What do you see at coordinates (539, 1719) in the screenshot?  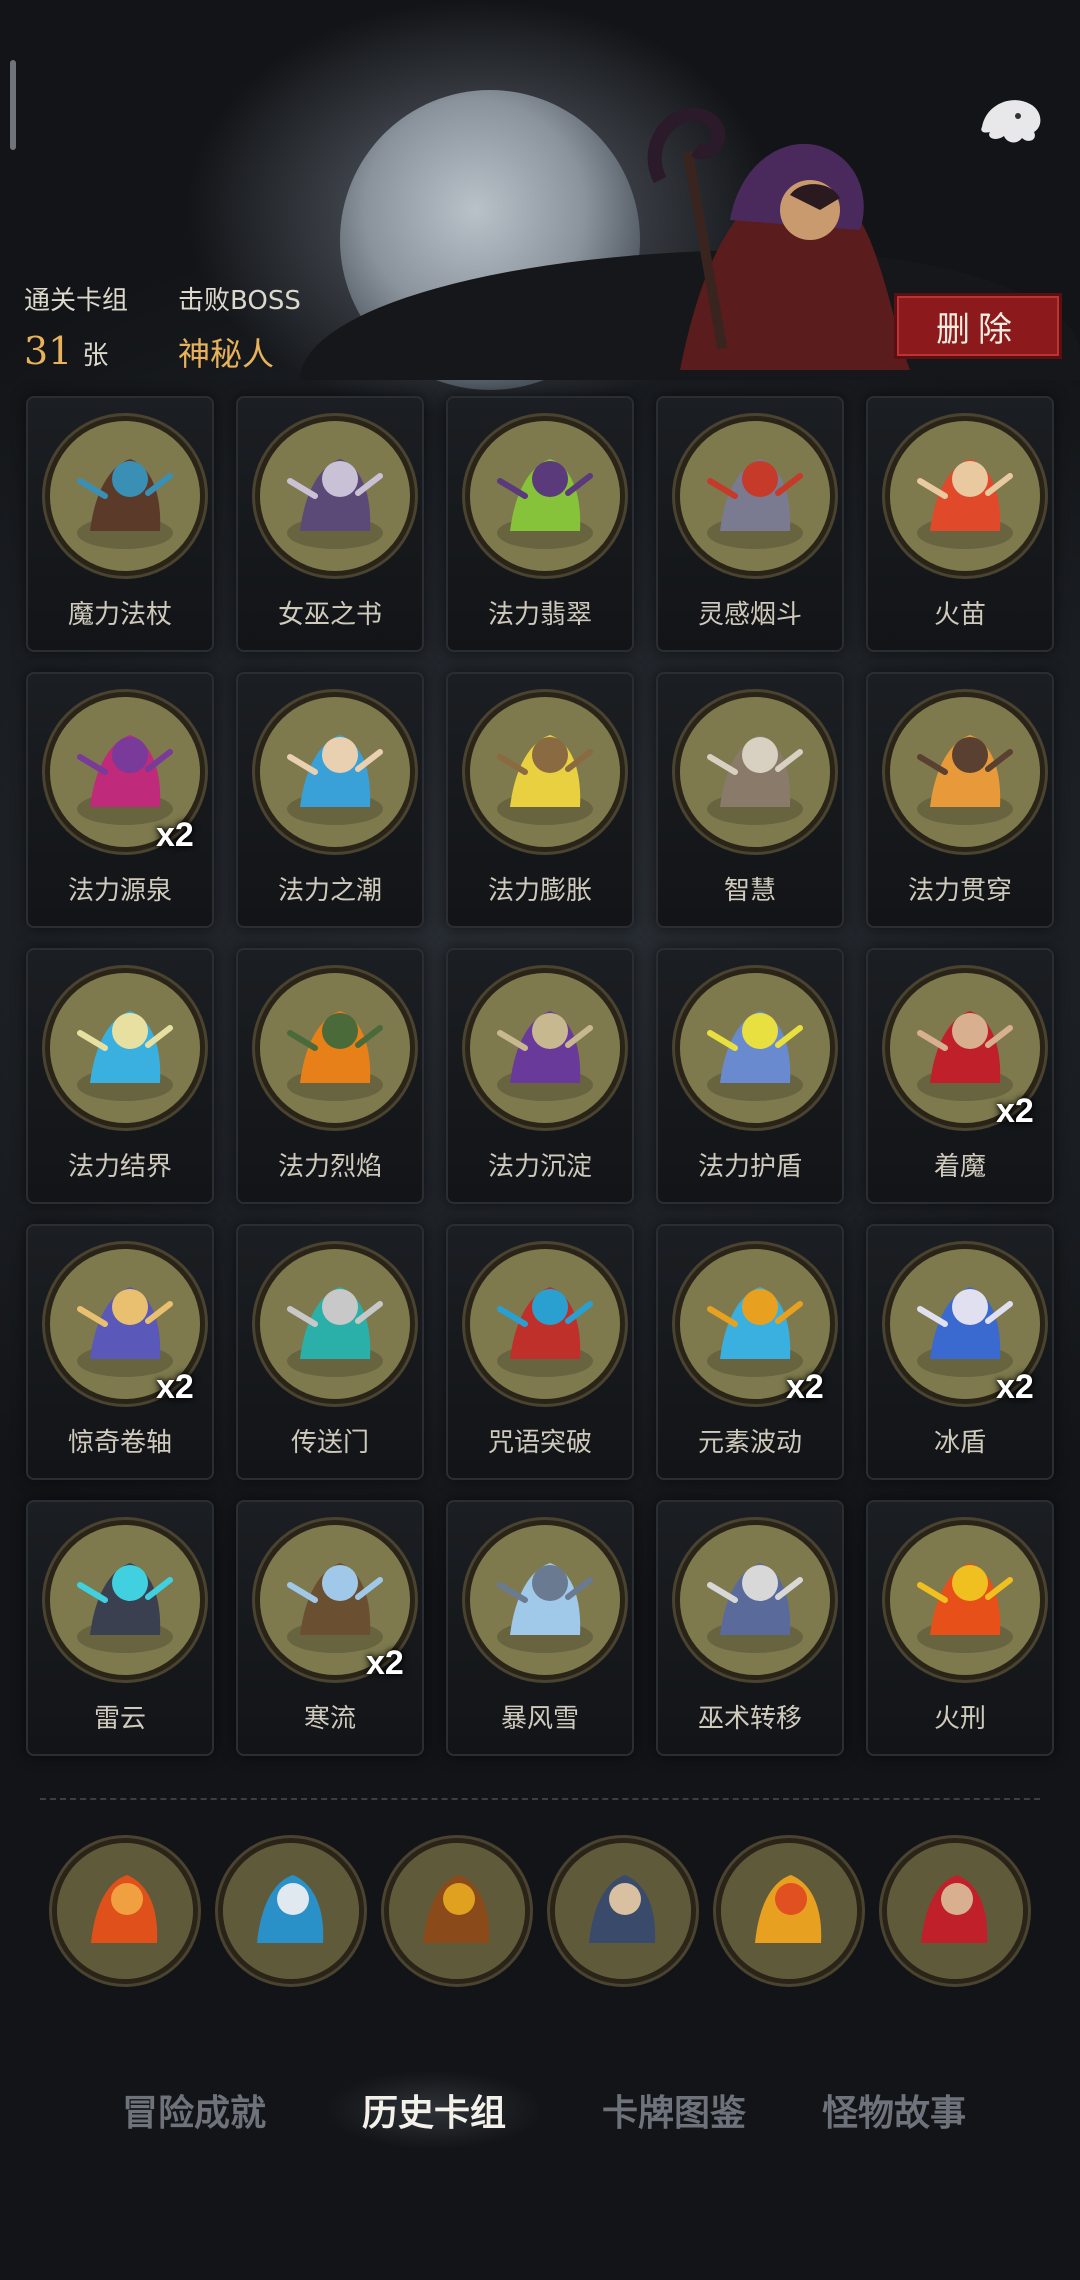 I see `card-name: 暴风雪` at bounding box center [539, 1719].